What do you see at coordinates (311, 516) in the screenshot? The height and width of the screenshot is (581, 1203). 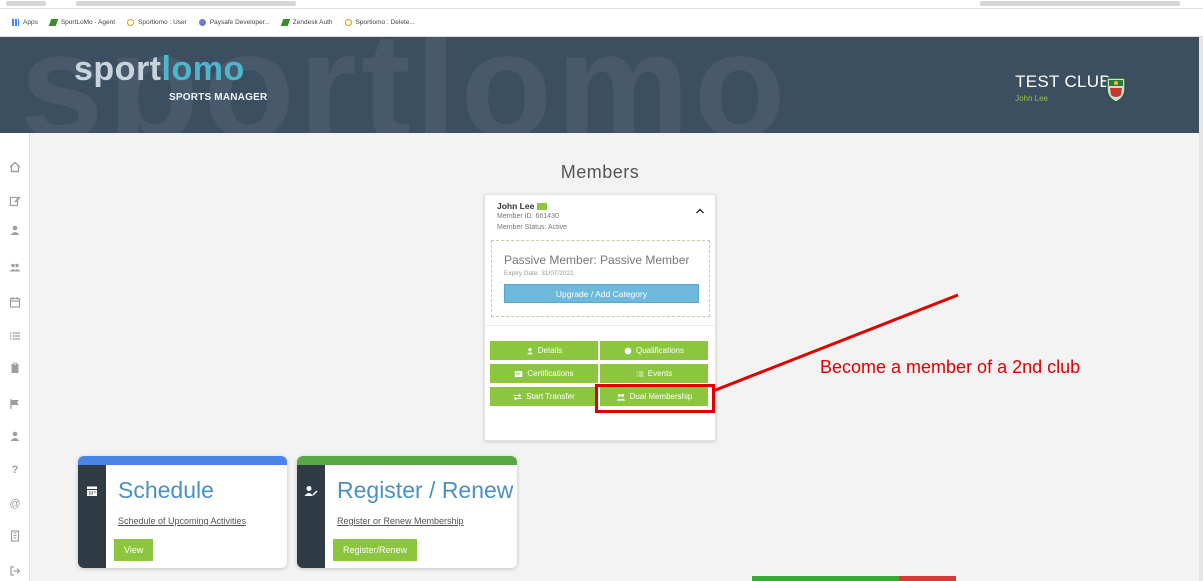 I see `register-tile-side` at bounding box center [311, 516].